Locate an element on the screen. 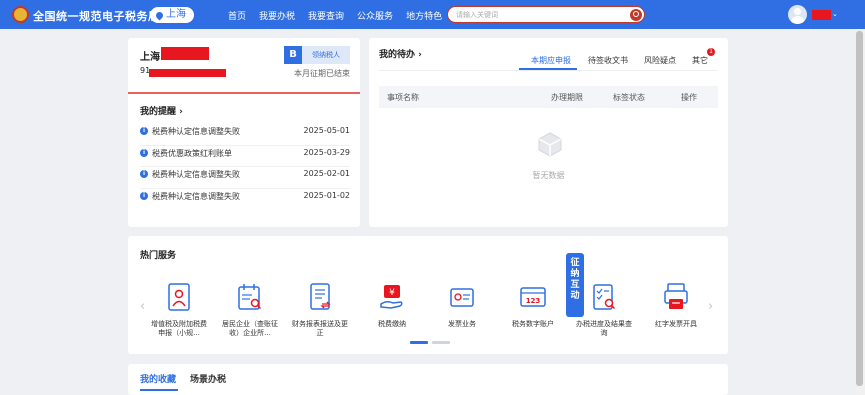 This screenshot has height=395, width=865. progress-check-icon is located at coordinates (604, 297).